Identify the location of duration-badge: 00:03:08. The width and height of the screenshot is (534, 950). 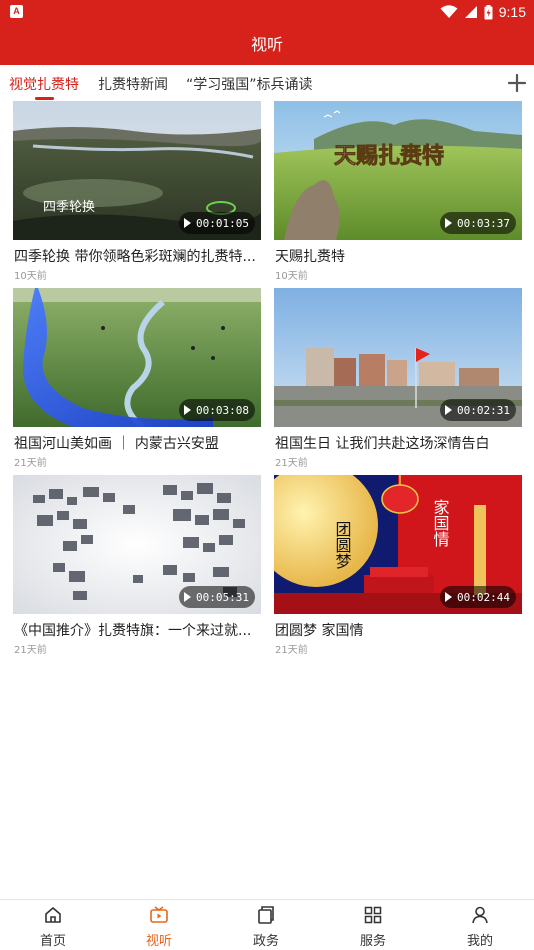
(217, 410).